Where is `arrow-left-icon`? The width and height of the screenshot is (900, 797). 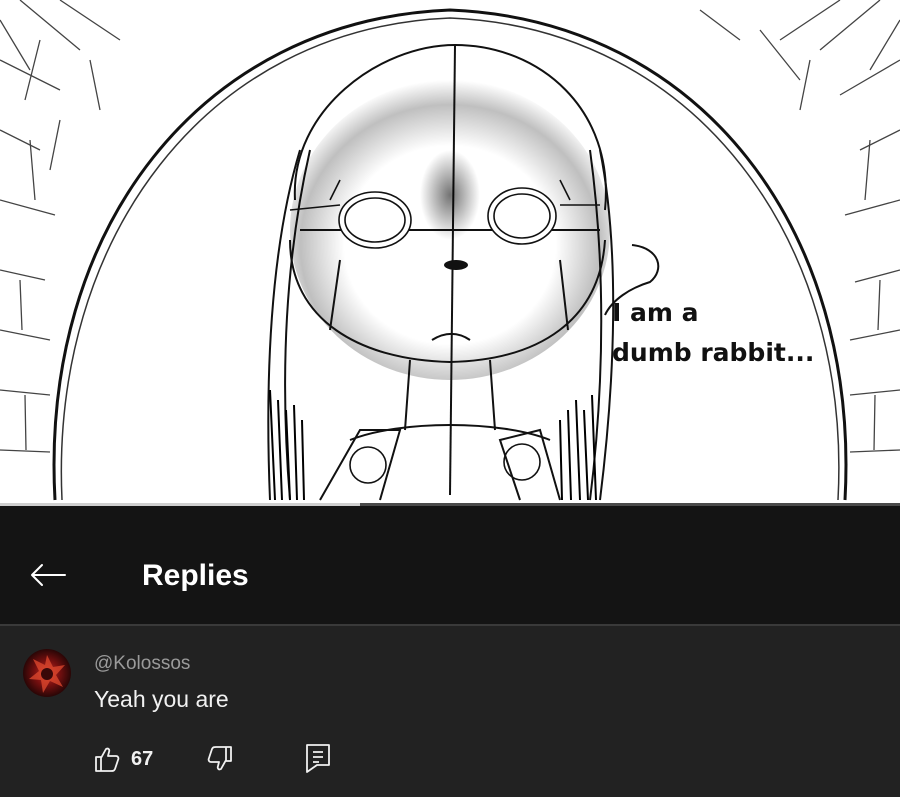 arrow-left-icon is located at coordinates (48, 575).